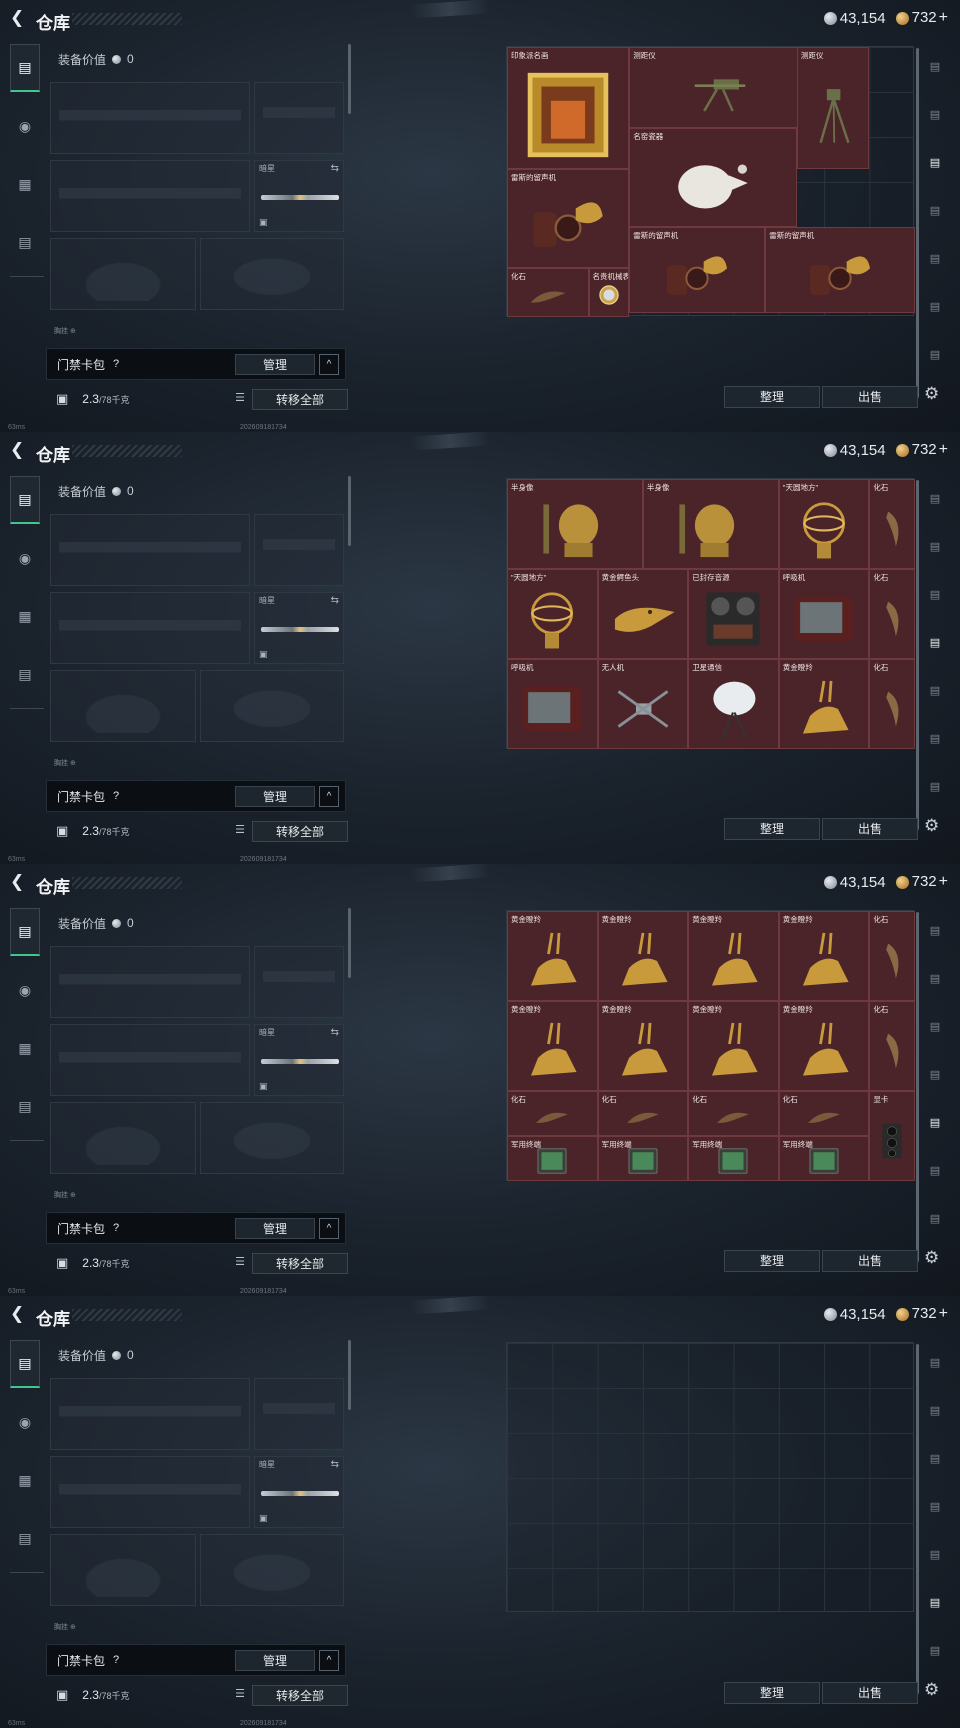  What do you see at coordinates (733, 614) in the screenshot?
I see `inventory-item: 已封存音源` at bounding box center [733, 614].